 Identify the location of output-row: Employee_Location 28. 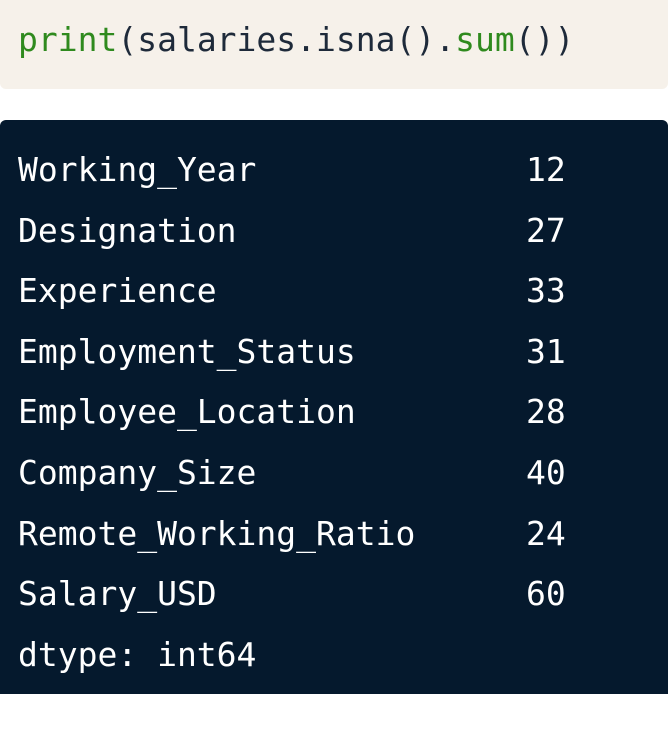
(338, 422).